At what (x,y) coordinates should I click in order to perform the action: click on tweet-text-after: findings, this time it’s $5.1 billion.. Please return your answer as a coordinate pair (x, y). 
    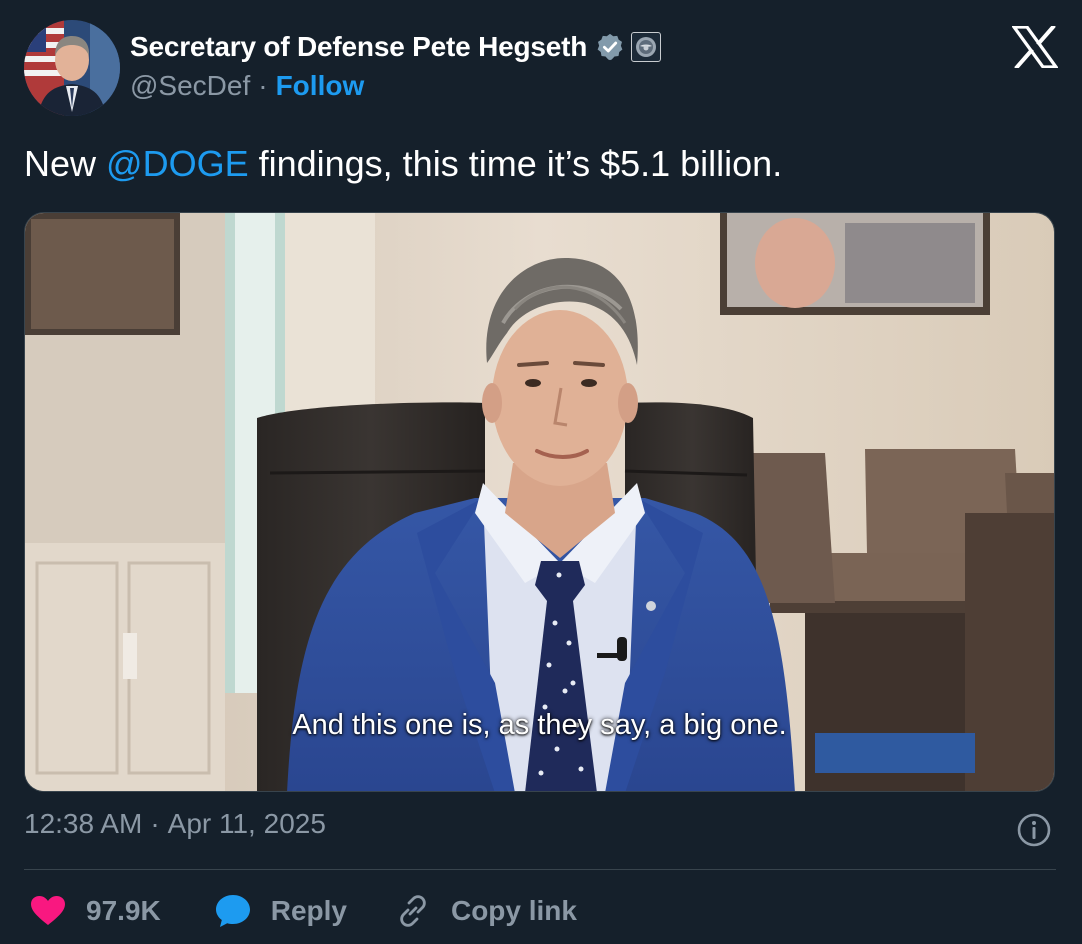
    Looking at the image, I should click on (515, 163).